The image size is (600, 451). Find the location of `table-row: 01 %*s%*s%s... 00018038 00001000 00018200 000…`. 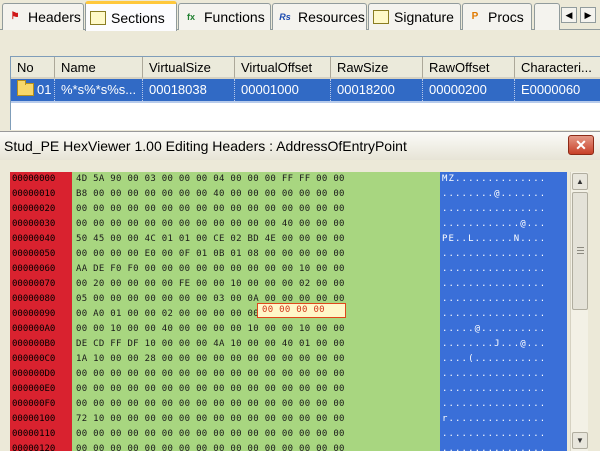

table-row: 01 %*s%*s%s... 00018038 00001000 00018200 000… is located at coordinates (305, 90).